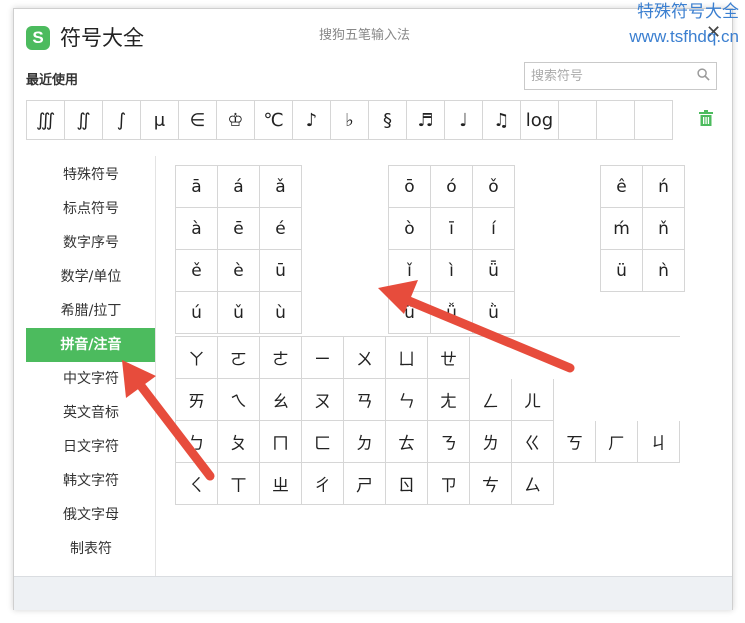 The width and height of the screenshot is (745, 623). I want to click on recent-symbol-cell: μ, so click(160, 120).